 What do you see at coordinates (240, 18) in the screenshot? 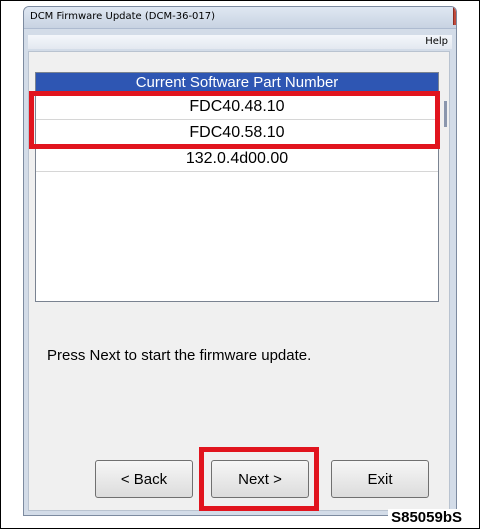
I see `title-bar: DCM Firmware Update (DCM-36-017)` at bounding box center [240, 18].